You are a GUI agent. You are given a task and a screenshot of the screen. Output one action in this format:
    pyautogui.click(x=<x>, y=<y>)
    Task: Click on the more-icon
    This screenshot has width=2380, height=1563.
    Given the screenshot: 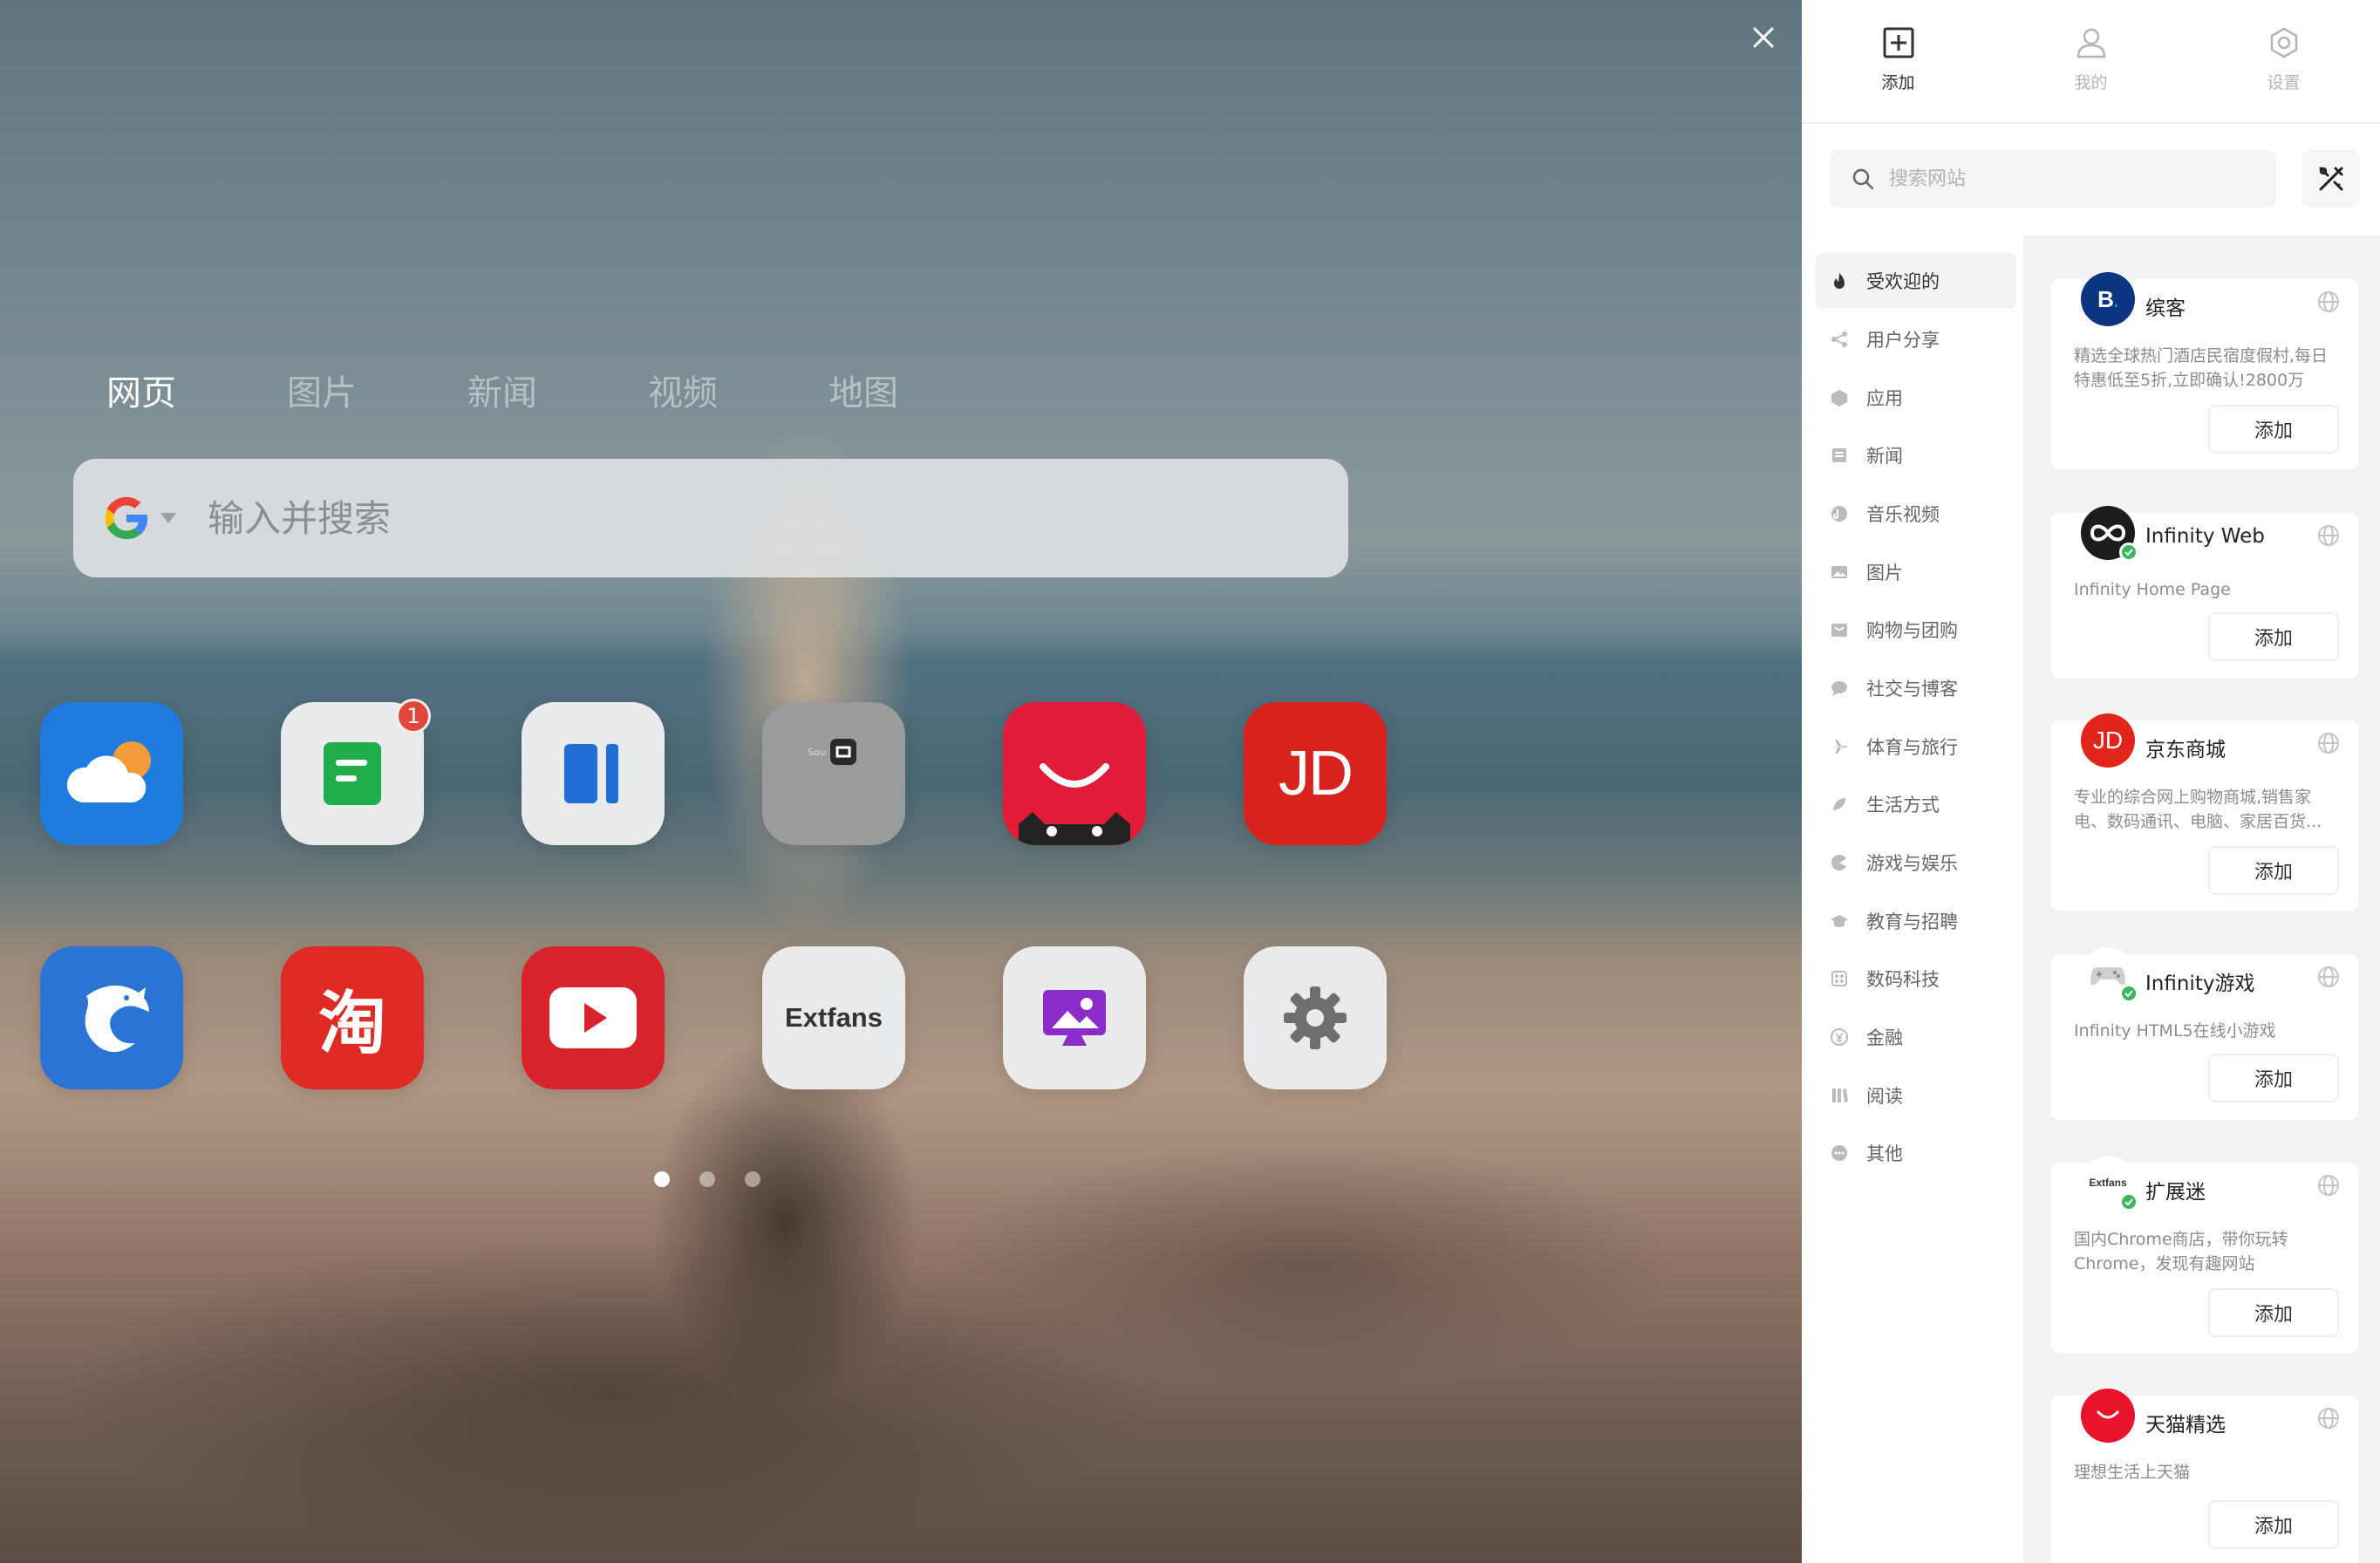 What is the action you would take?
    pyautogui.click(x=1839, y=1153)
    